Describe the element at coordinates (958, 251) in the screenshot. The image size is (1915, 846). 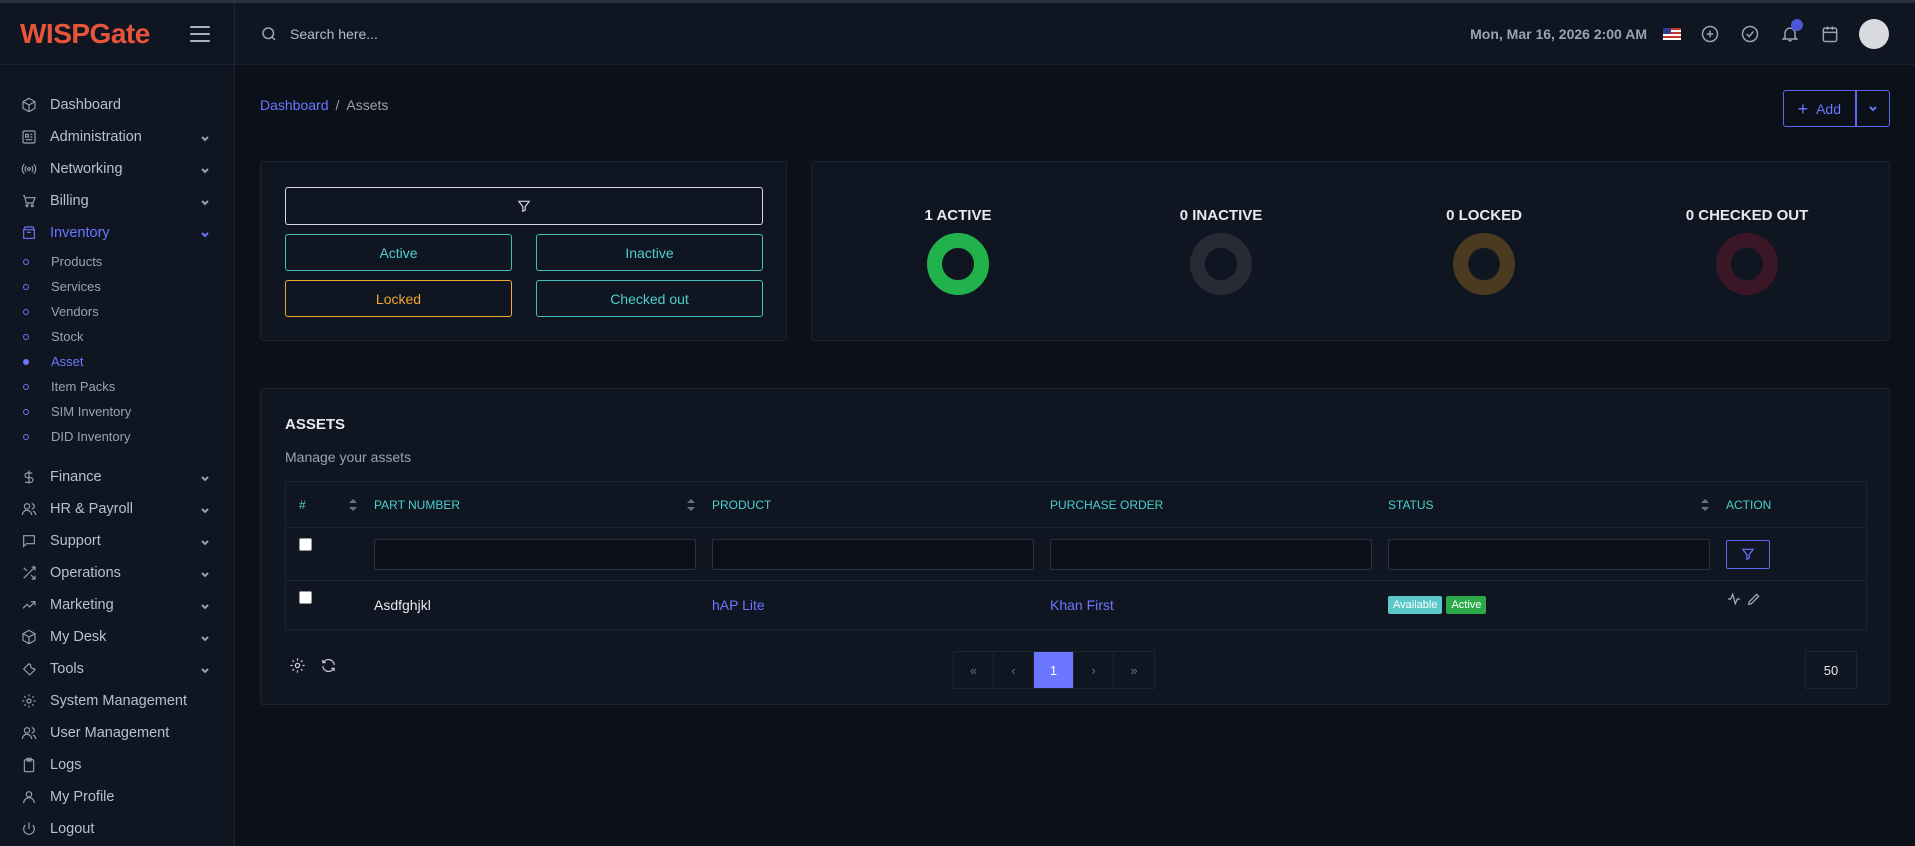
I see `stat-active: 1 ACTIVE` at that location.